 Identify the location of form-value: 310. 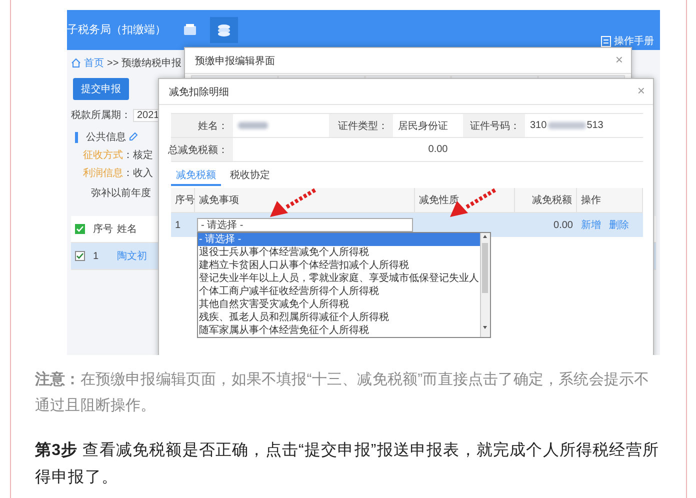
(538, 125).